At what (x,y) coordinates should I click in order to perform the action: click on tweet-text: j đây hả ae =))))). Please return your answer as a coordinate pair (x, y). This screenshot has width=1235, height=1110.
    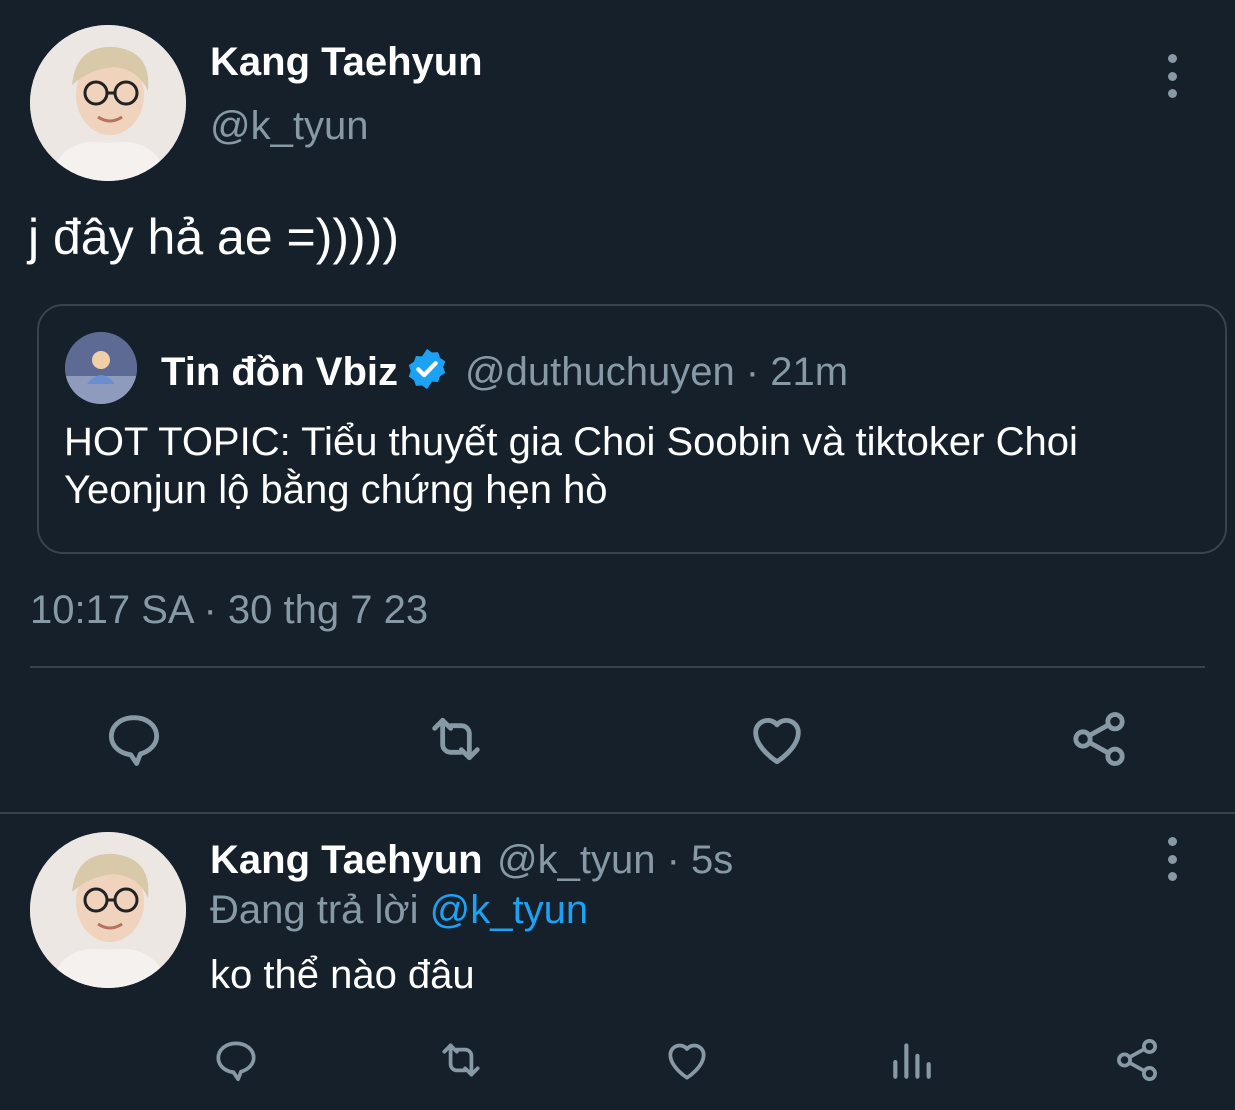
    Looking at the image, I should click on (213, 237).